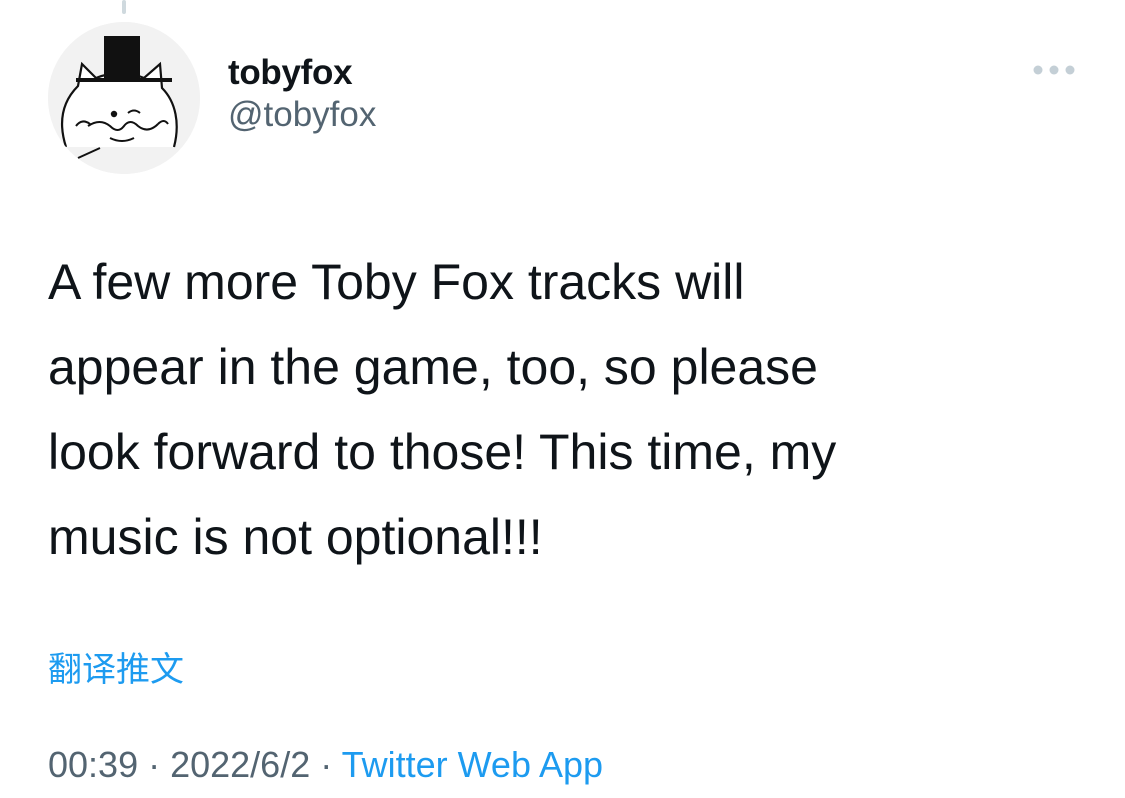 The width and height of the screenshot is (1125, 798). I want to click on tweet-metadata: 00:39 · 2022/6/2 · Twitter Web App, so click(325, 765).